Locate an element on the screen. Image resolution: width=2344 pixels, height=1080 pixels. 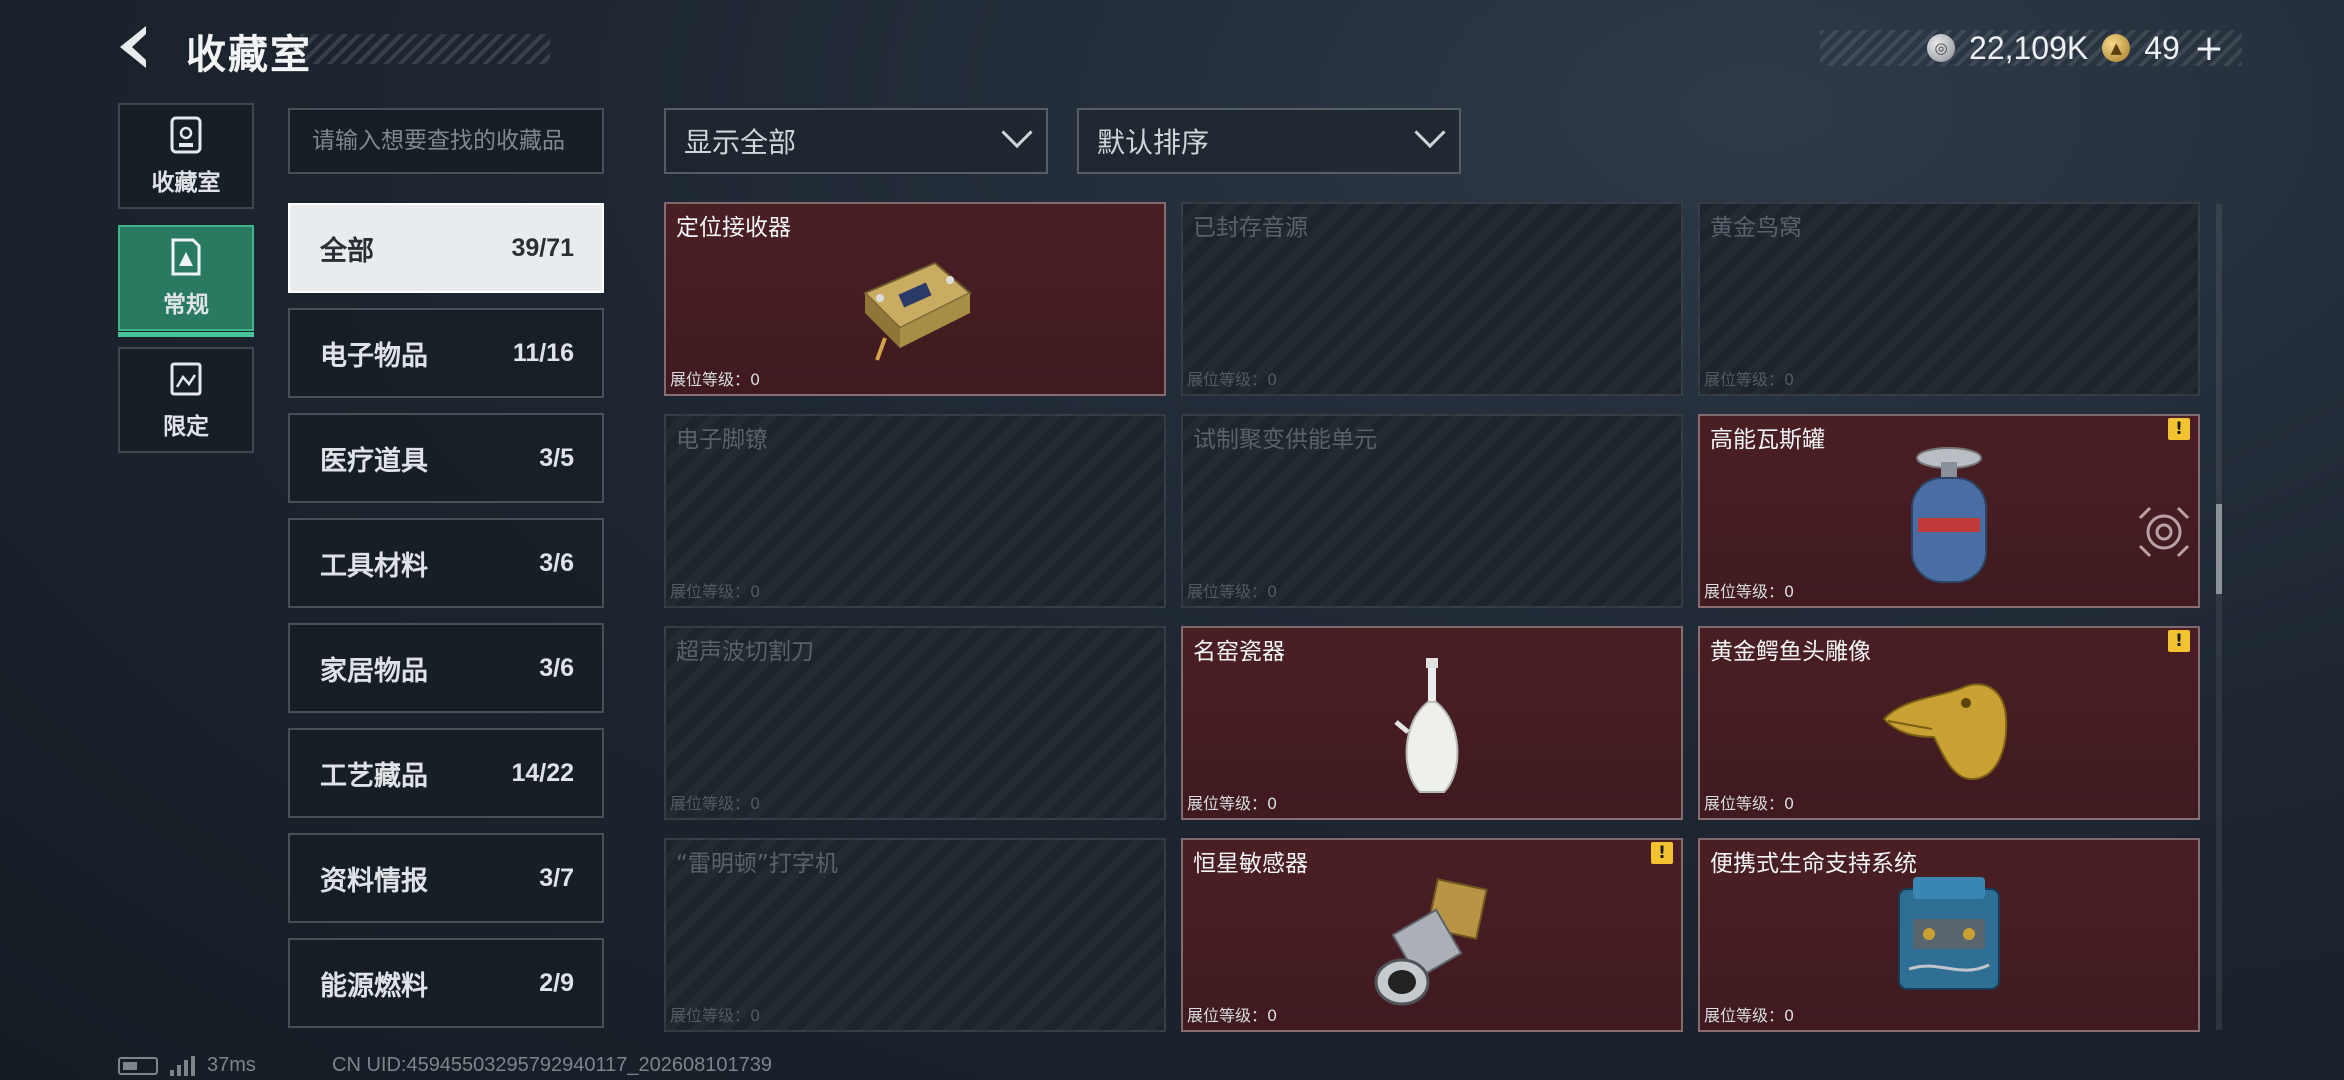
collection-card: “雷明顿”打字机 展位等级：0 is located at coordinates (915, 935).